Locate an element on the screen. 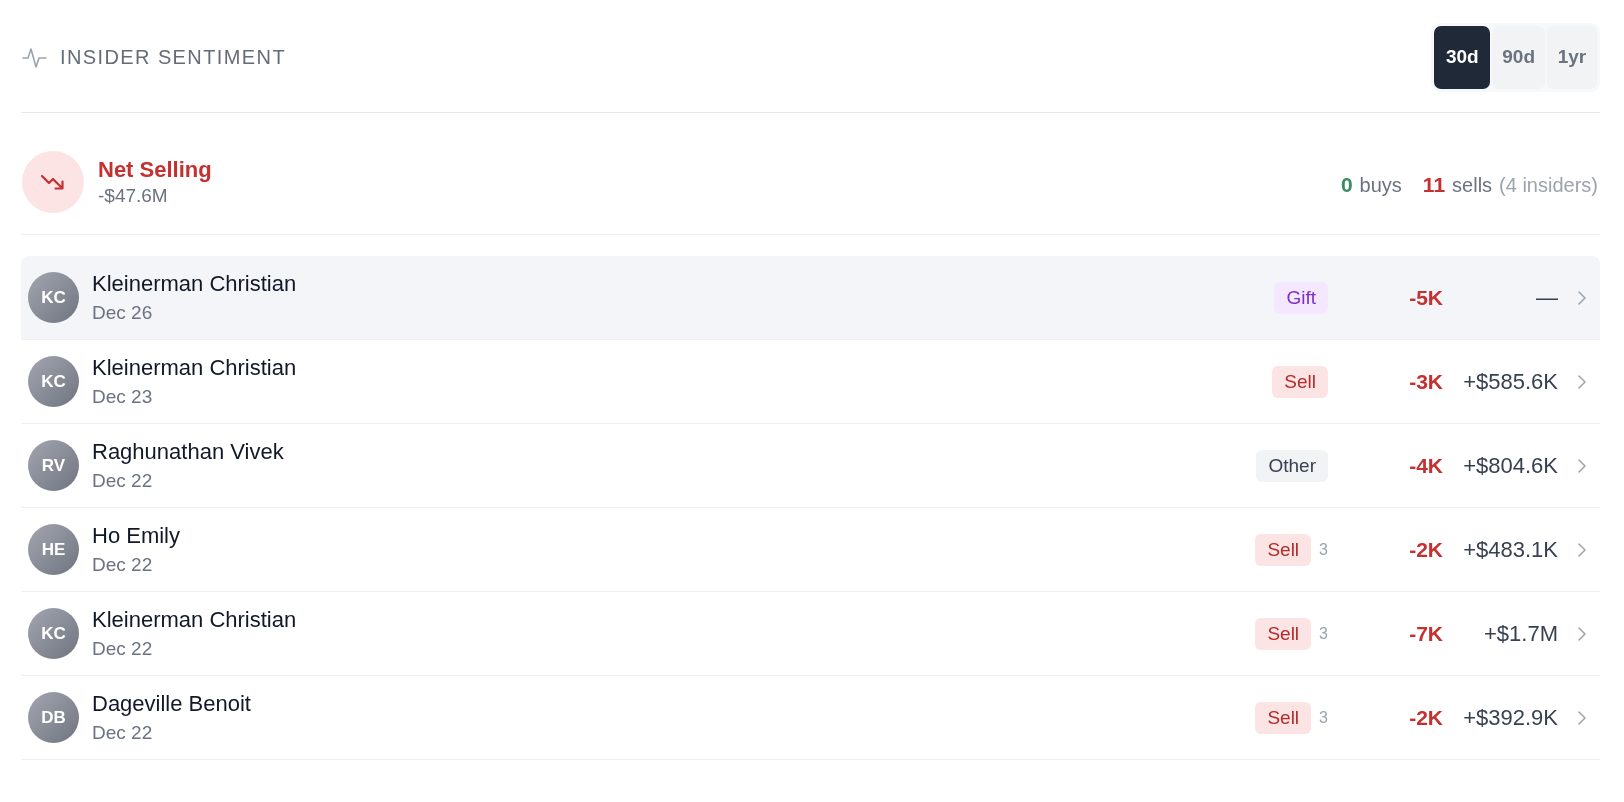  sells-count: 11 is located at coordinates (1434, 185).